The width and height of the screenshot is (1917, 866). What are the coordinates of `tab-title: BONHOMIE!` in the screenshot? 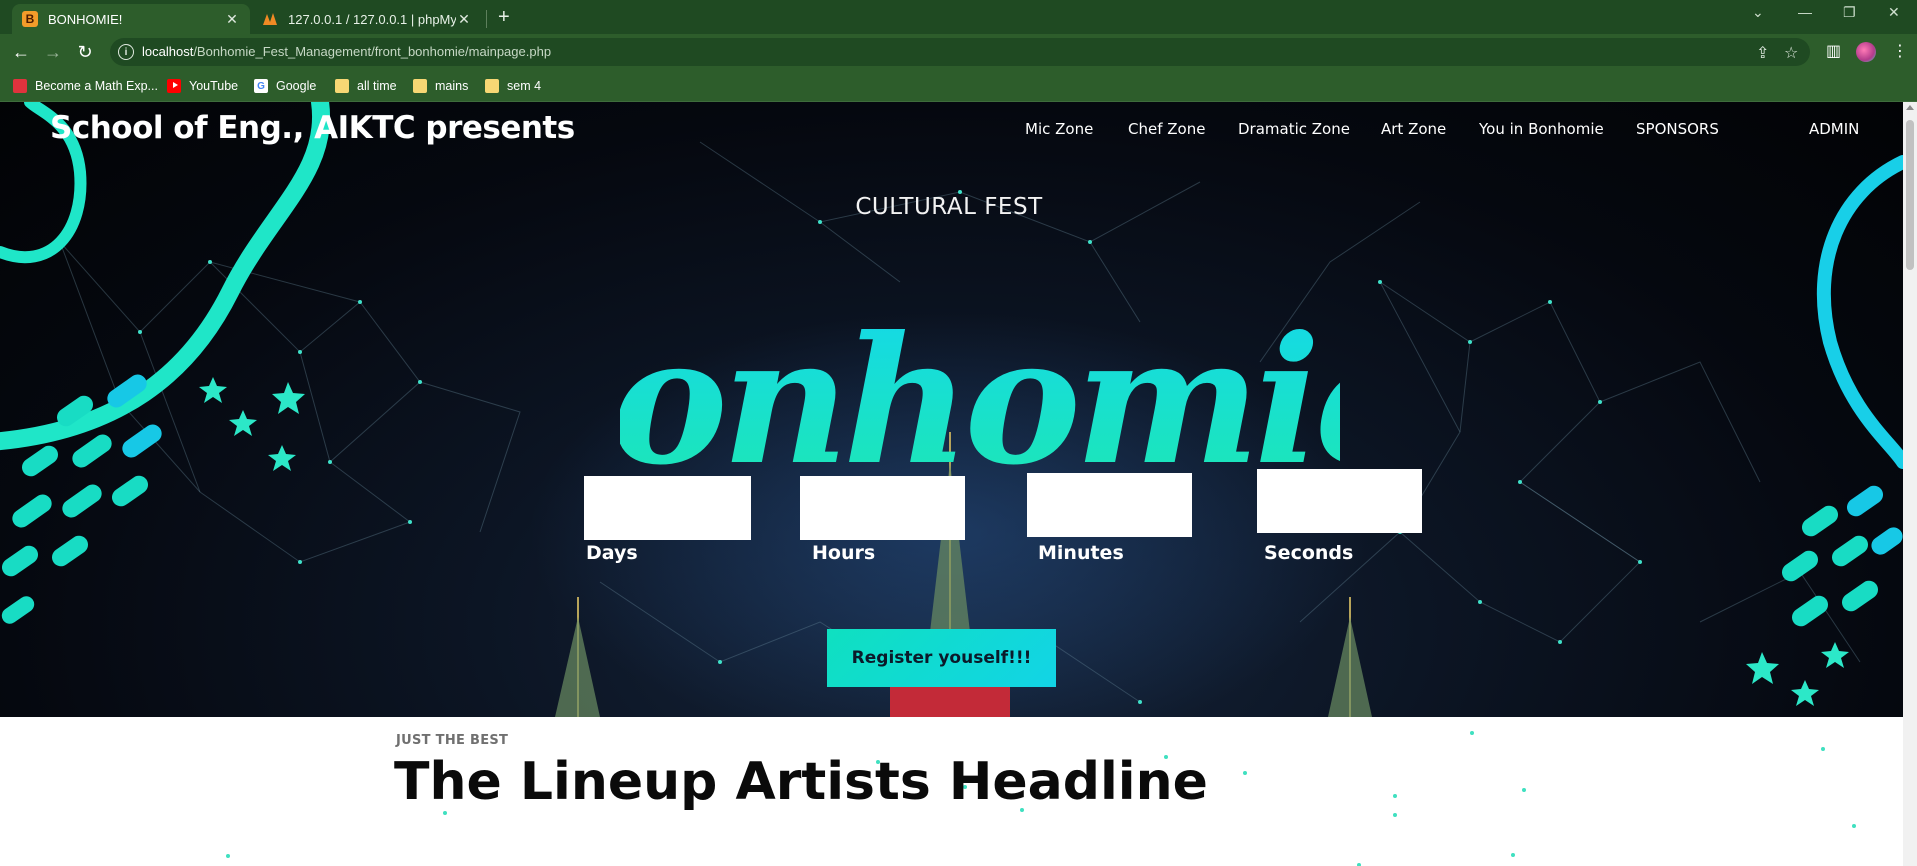 It's located at (85, 19).